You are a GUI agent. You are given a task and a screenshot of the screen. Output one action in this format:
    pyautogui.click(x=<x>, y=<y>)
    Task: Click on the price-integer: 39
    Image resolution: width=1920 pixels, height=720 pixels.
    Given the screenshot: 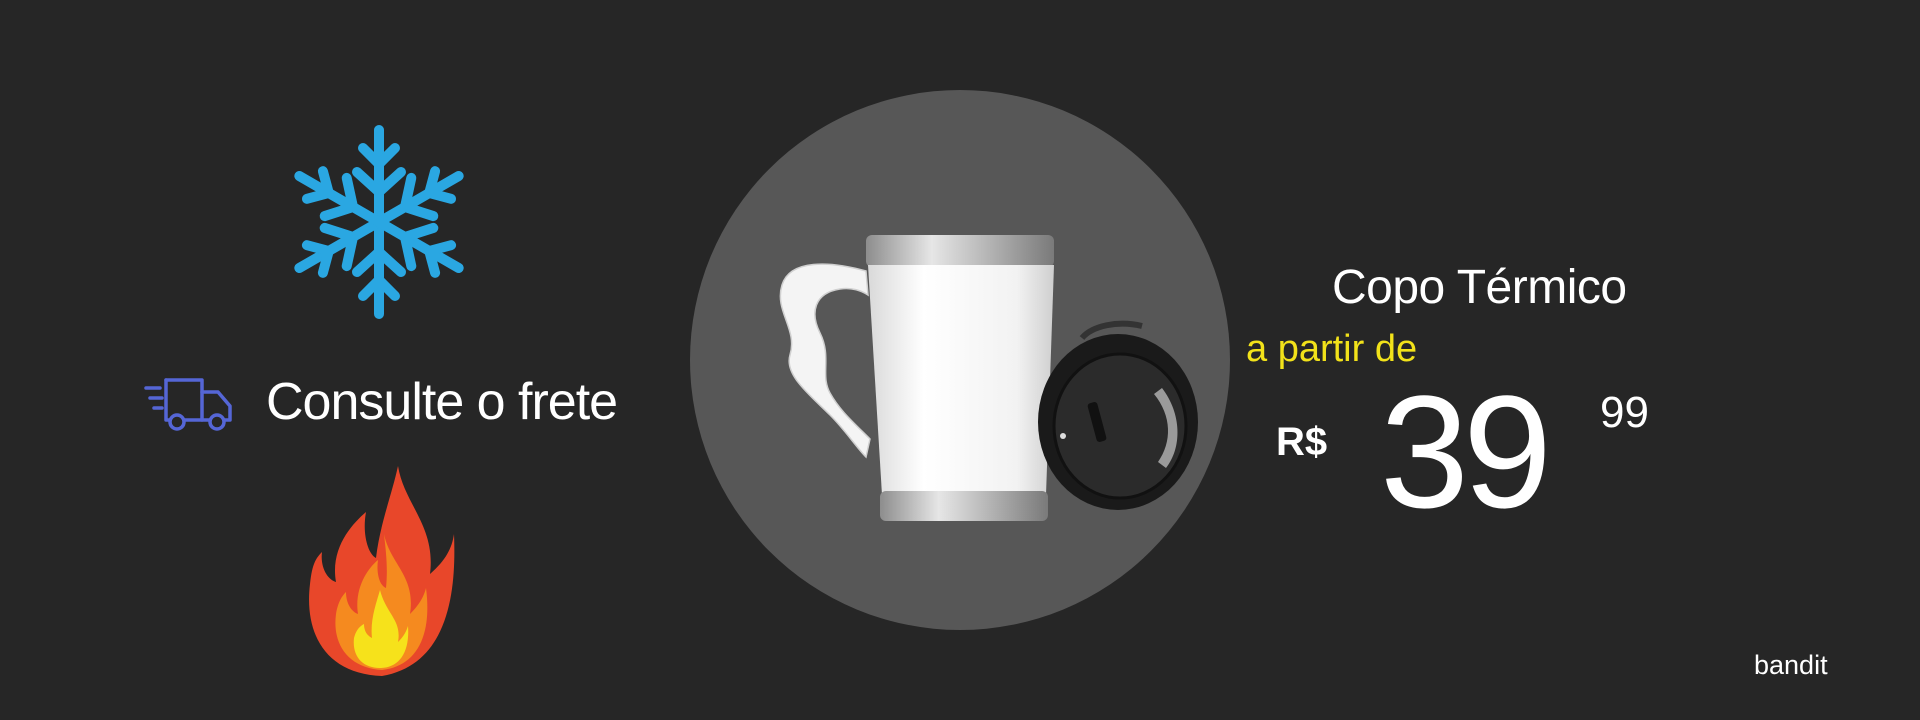 What is the action you would take?
    pyautogui.click(x=1466, y=451)
    